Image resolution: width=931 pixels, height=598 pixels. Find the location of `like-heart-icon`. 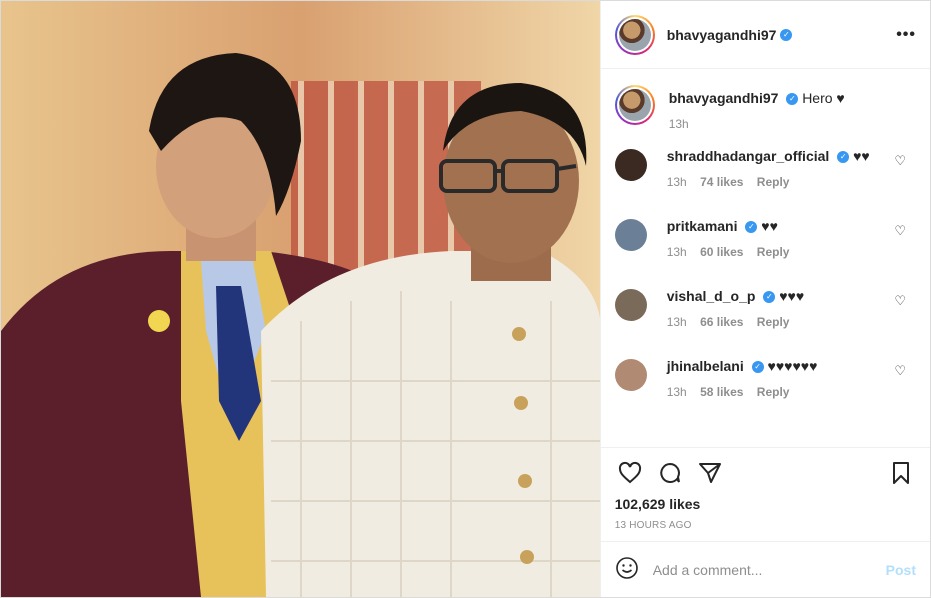

like-heart-icon is located at coordinates (630, 473).